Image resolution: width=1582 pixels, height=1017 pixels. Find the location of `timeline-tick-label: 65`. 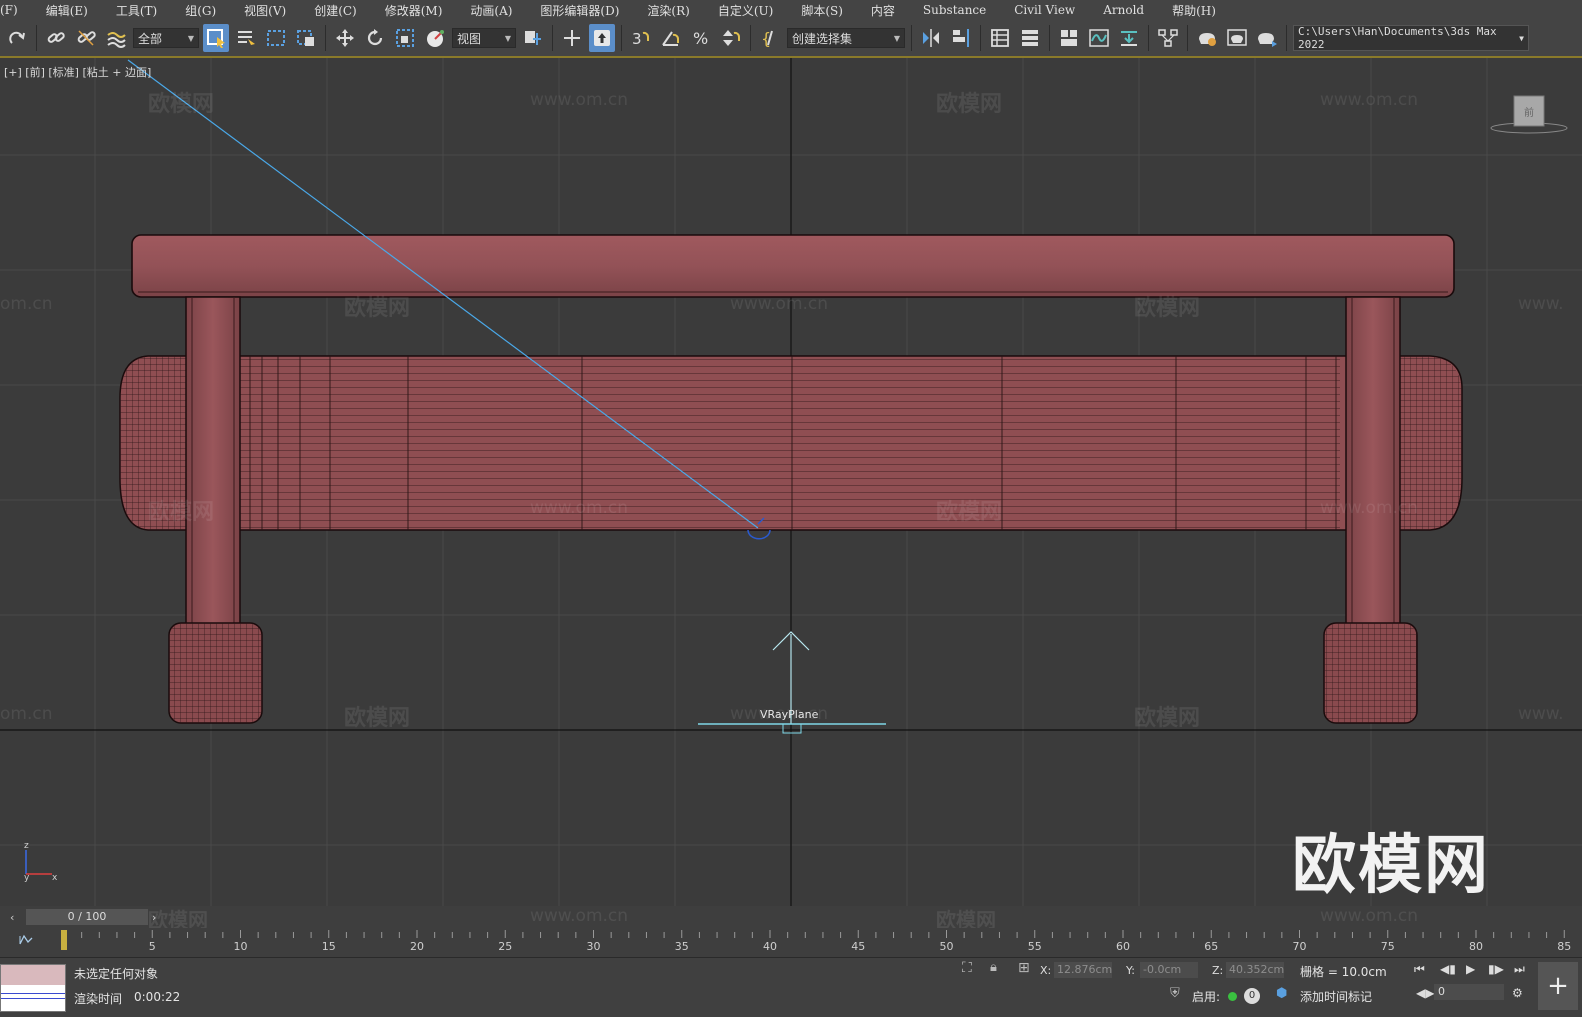

timeline-tick-label: 65 is located at coordinates (1211, 946).